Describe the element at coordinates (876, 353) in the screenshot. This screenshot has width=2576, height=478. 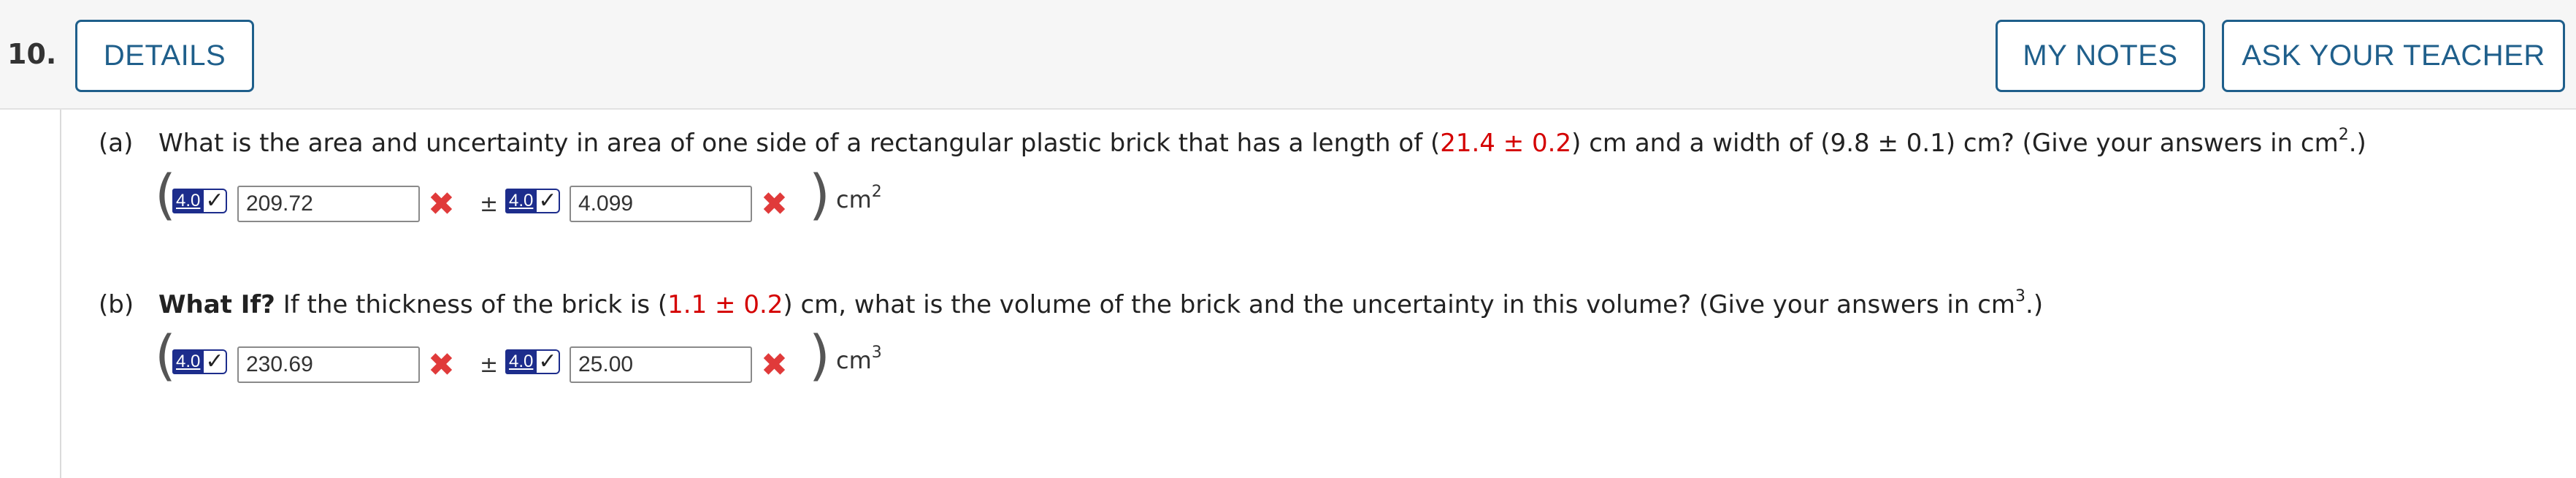
I see `unit-exponent: 3` at that location.